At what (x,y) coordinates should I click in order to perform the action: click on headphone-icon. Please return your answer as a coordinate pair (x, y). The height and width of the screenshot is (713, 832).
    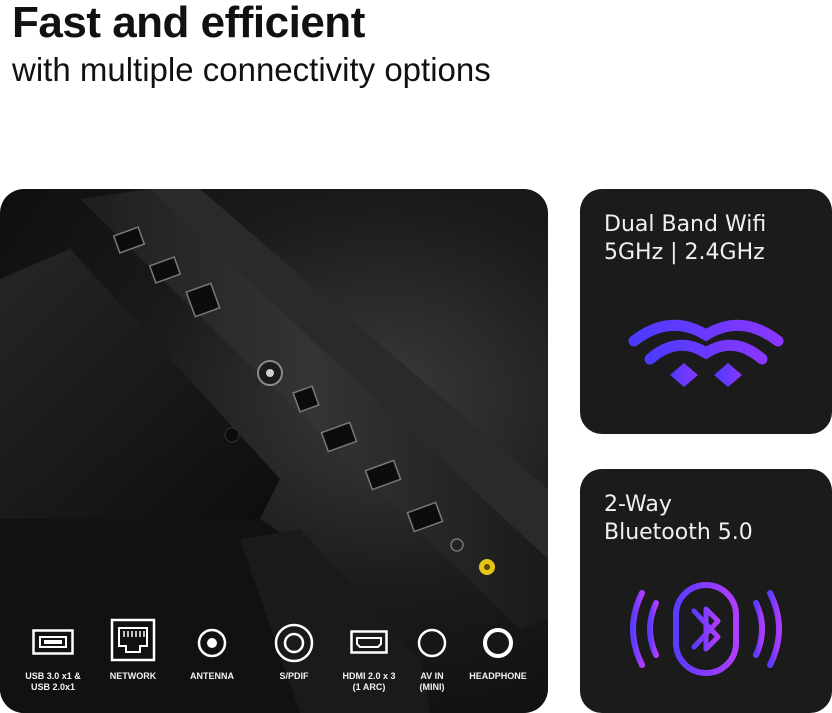
    Looking at the image, I should click on (498, 643).